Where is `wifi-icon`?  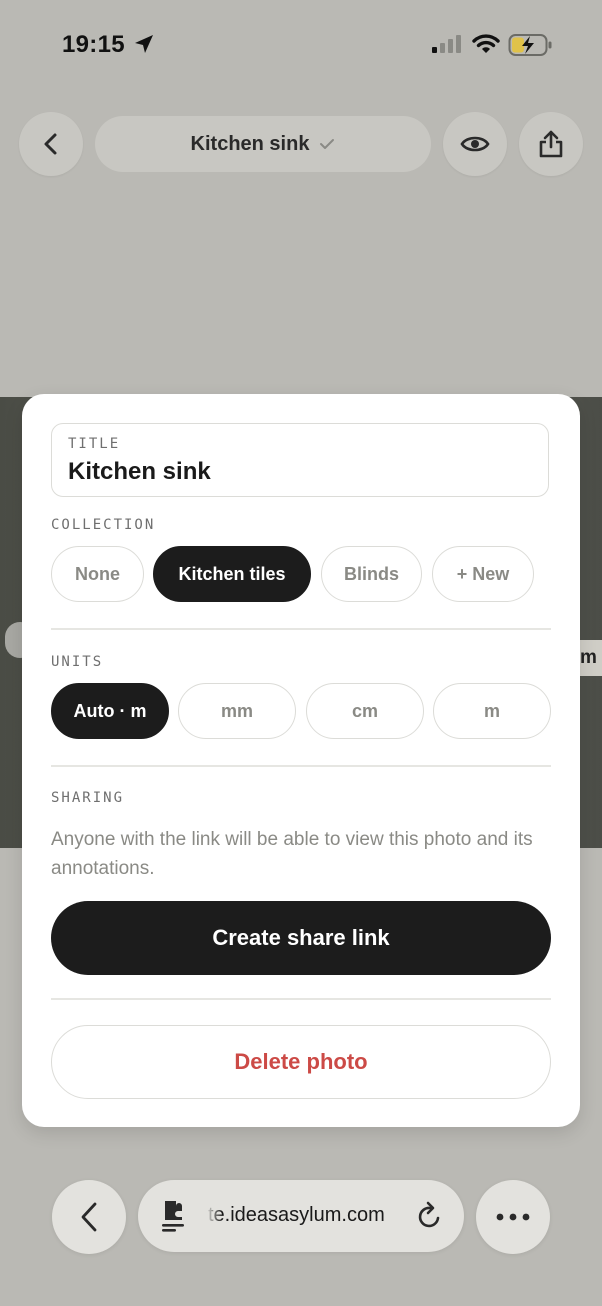 wifi-icon is located at coordinates (486, 43).